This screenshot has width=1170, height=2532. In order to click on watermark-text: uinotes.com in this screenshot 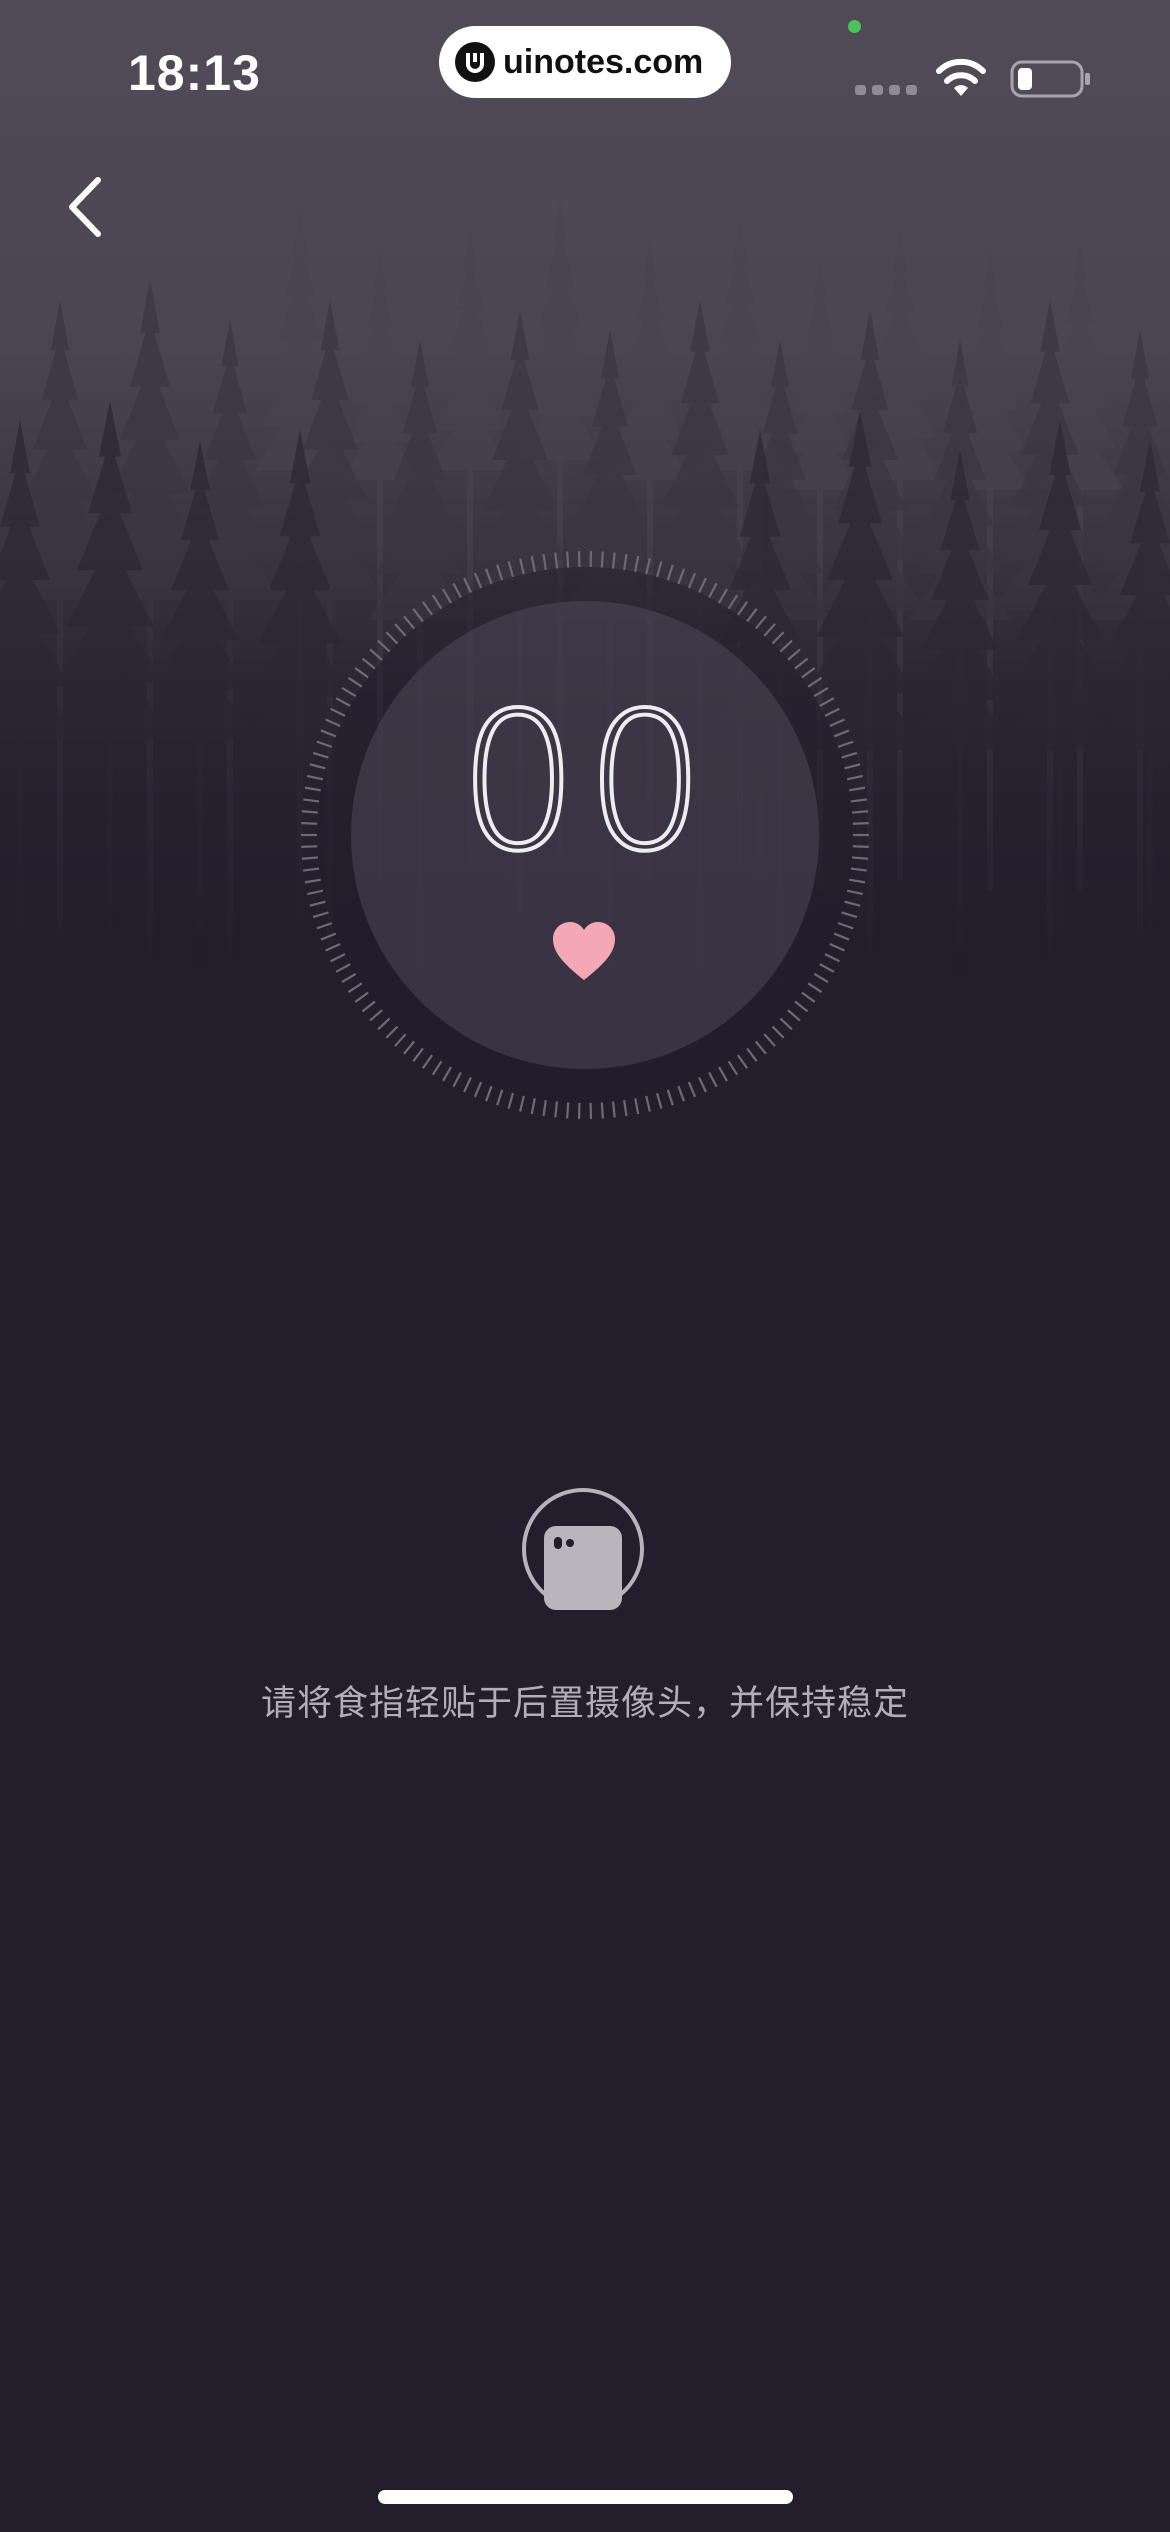, I will do `click(603, 61)`.